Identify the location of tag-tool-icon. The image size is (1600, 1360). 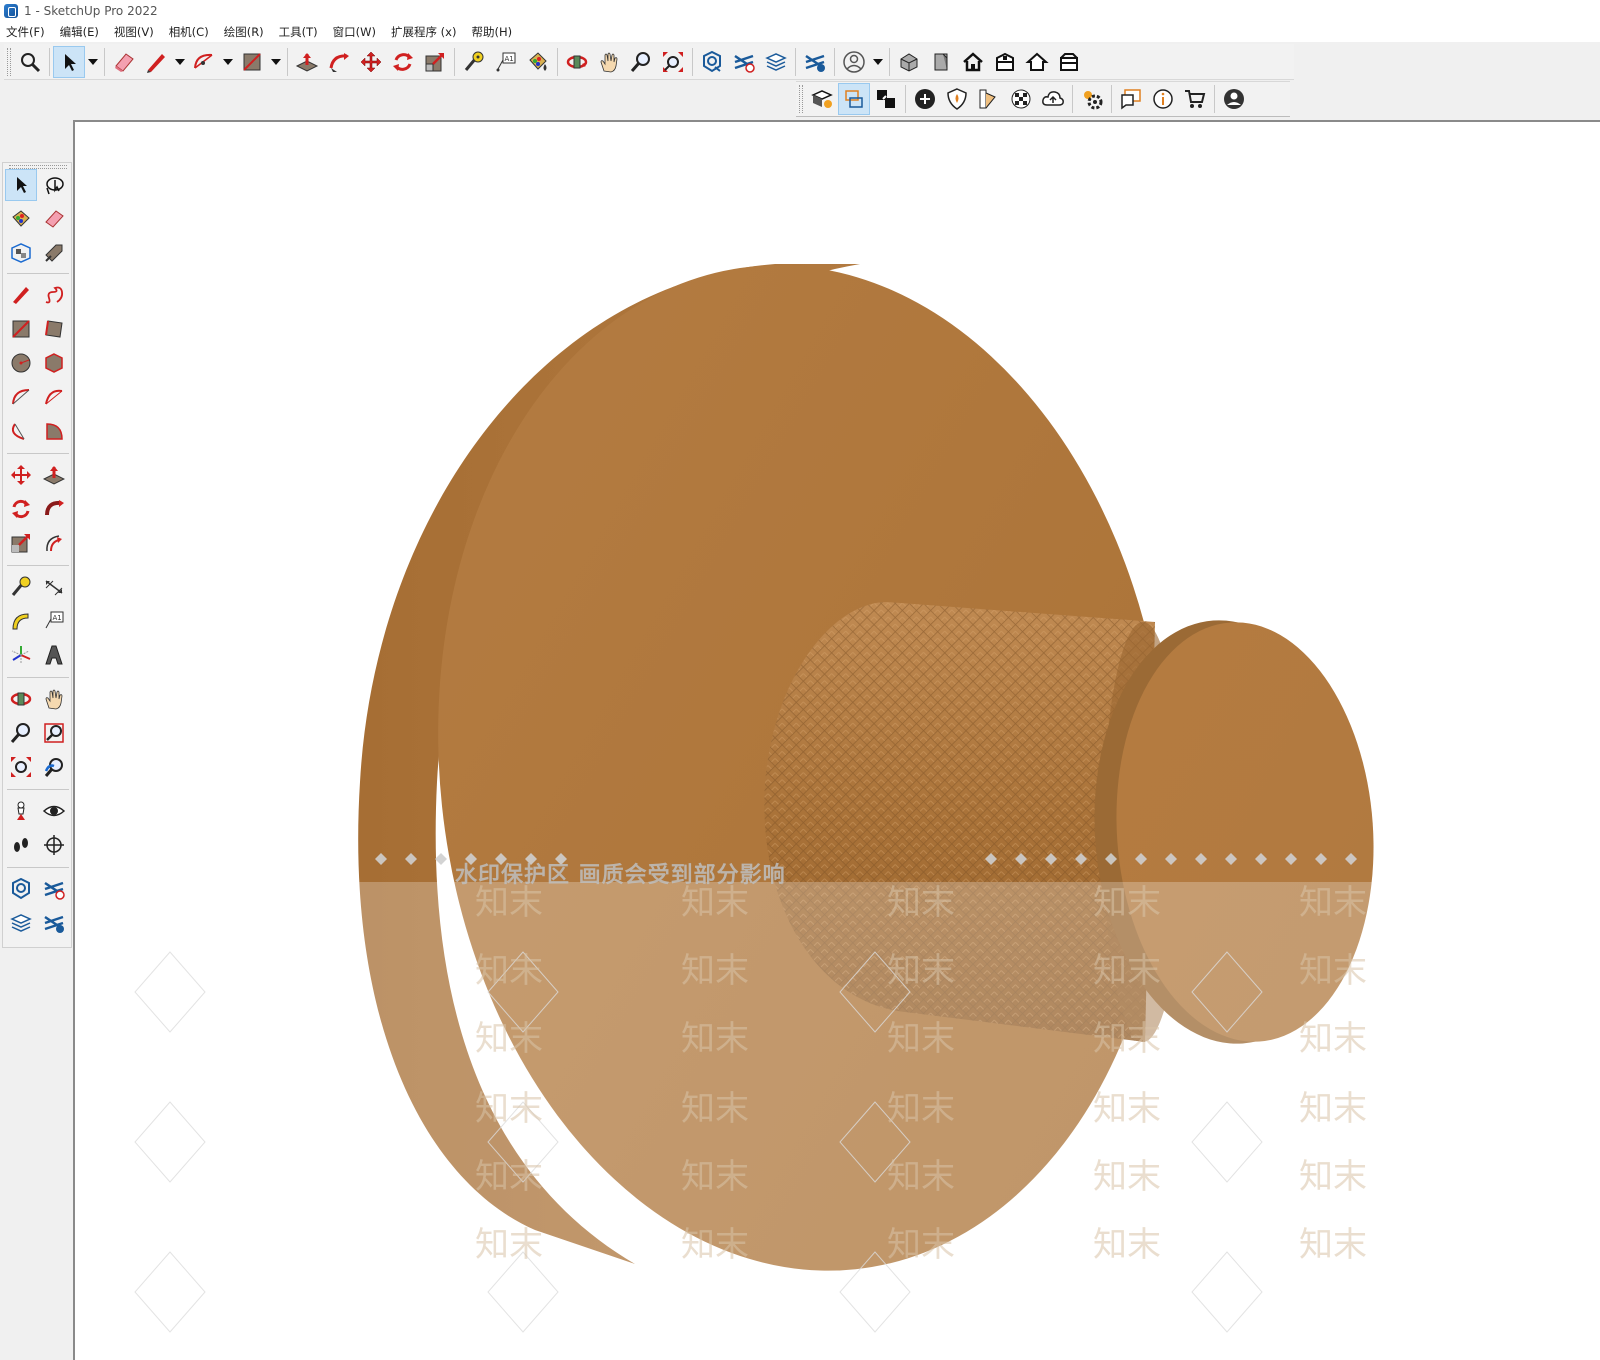
(54, 253).